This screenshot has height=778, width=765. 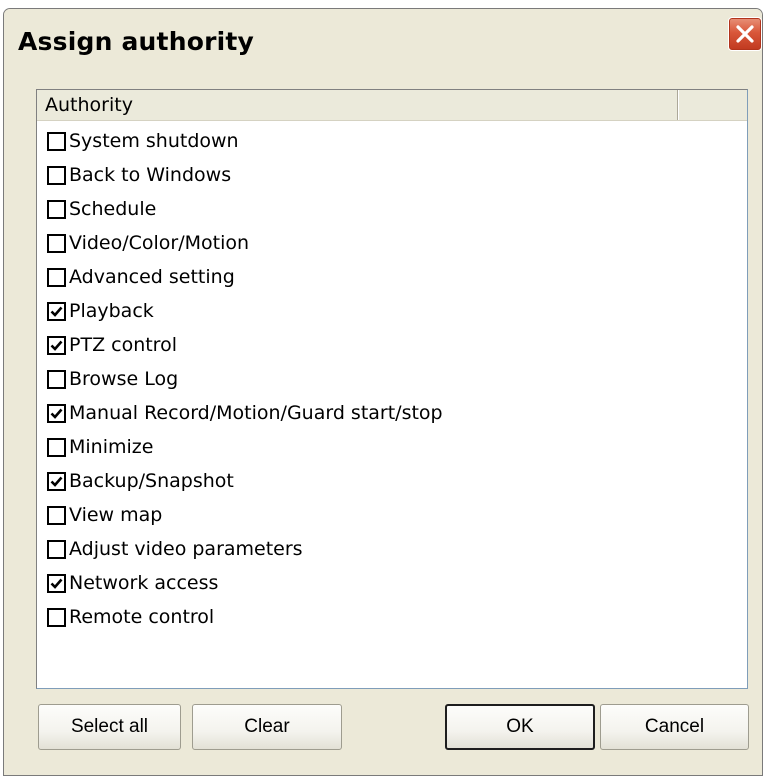 I want to click on authority-label: Browse Log, so click(x=124, y=379).